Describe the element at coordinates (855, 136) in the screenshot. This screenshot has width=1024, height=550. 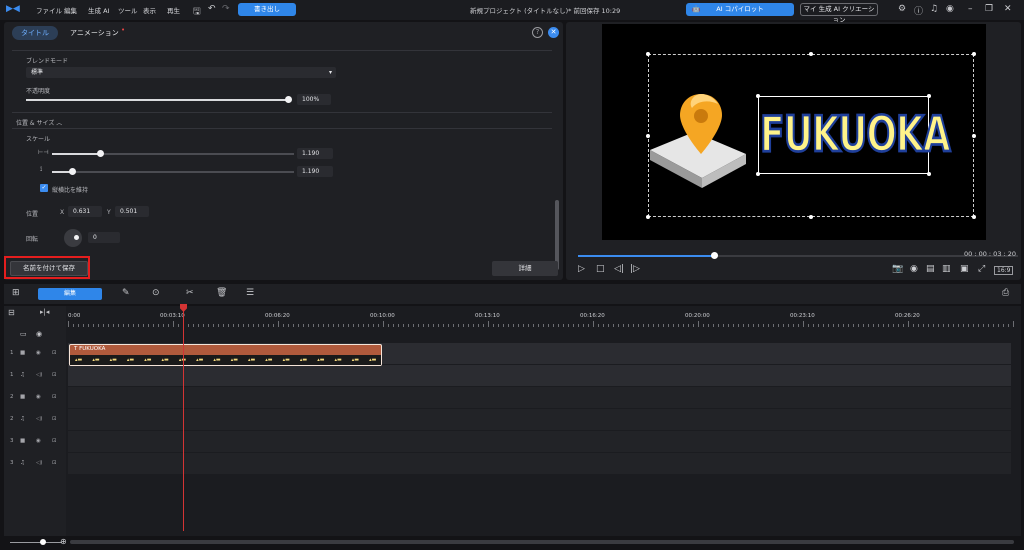
I see `title-text: FUKUOKA` at that location.